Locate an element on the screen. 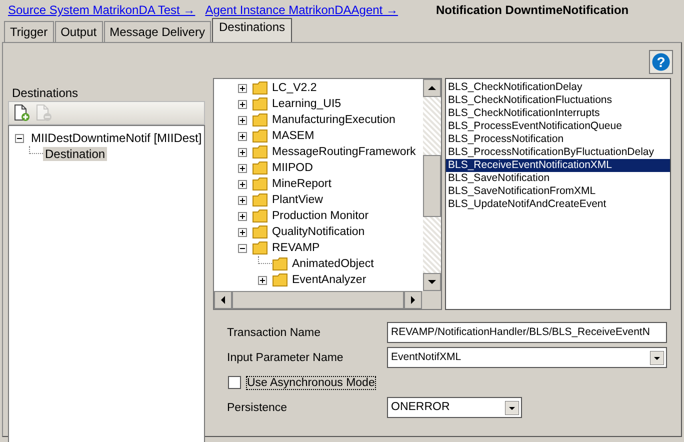 This screenshot has height=442, width=684. vertical-scrollbar is located at coordinates (432, 185).